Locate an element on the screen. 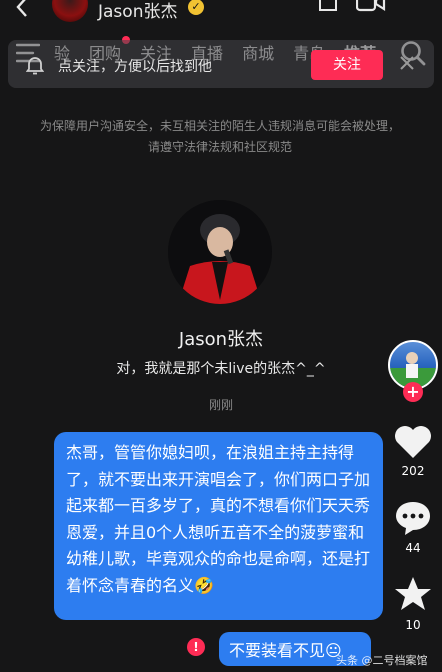  favorite-count: 10 is located at coordinates (413, 625).